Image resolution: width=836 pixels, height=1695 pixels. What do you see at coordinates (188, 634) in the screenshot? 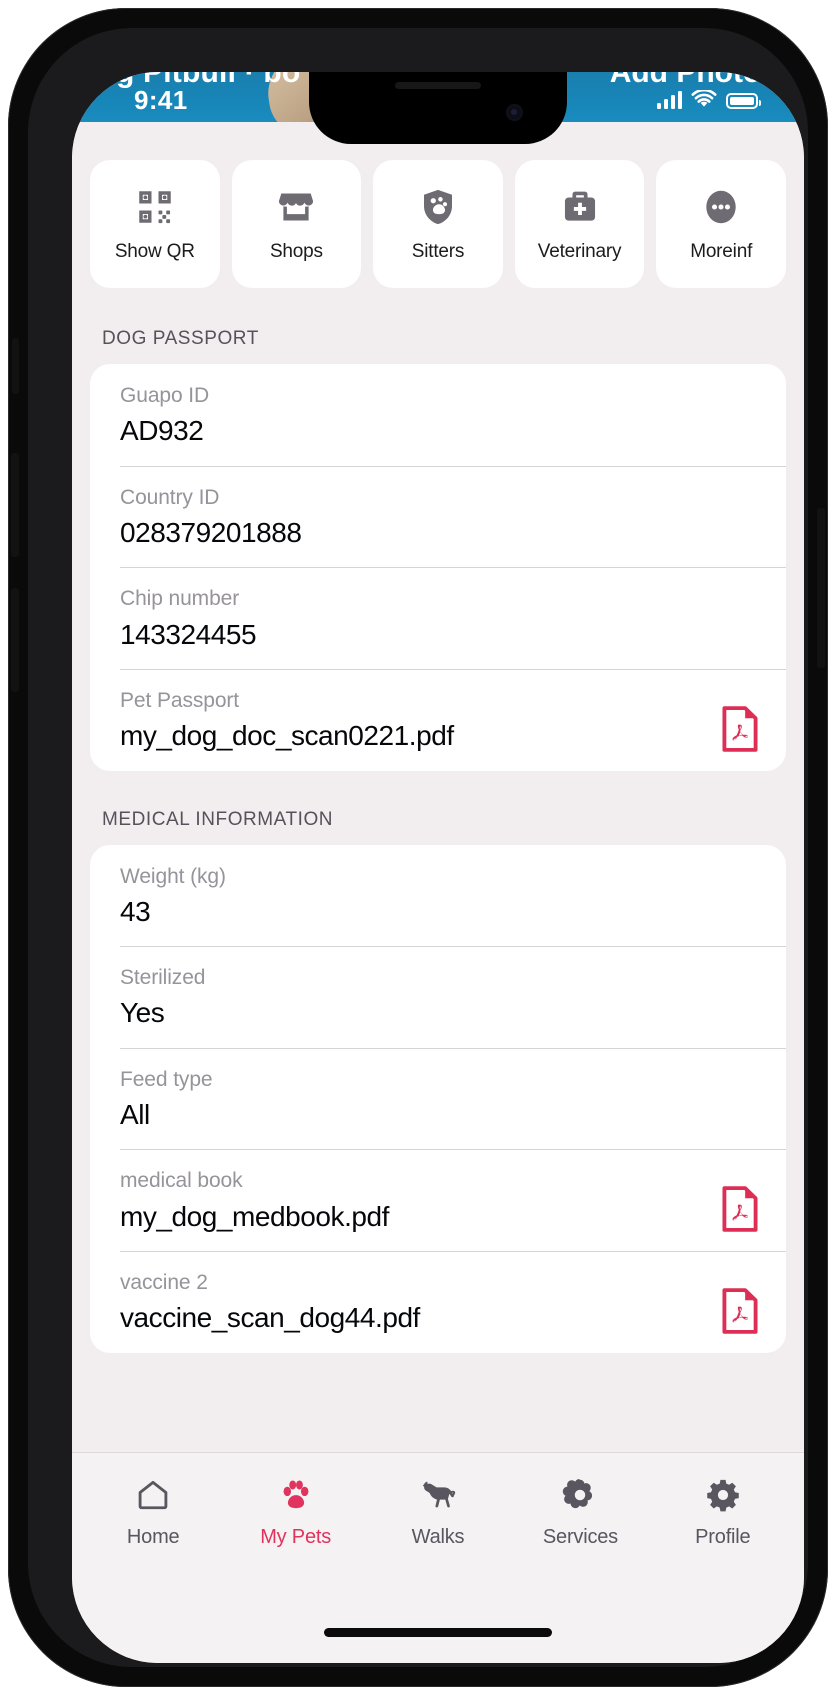
I see `field-value: 143324455` at bounding box center [188, 634].